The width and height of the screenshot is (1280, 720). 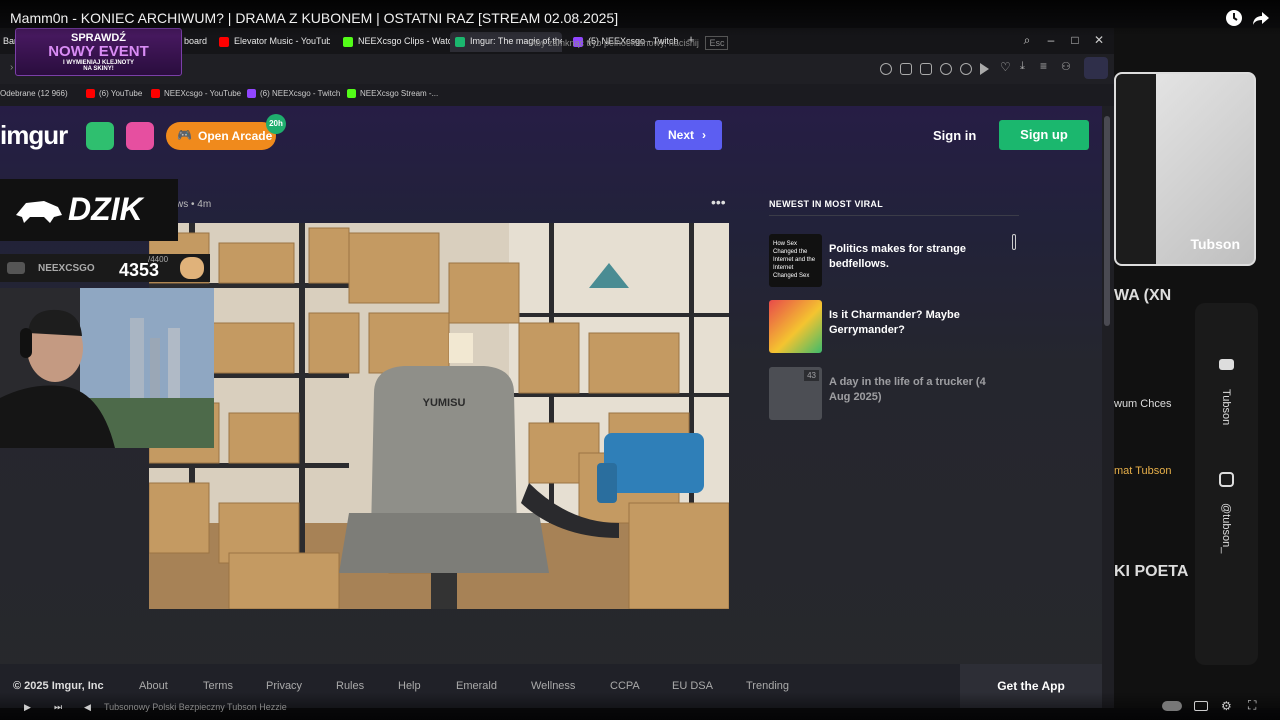 What do you see at coordinates (284, 686) in the screenshot?
I see `footer-link-privacy: Privacy` at bounding box center [284, 686].